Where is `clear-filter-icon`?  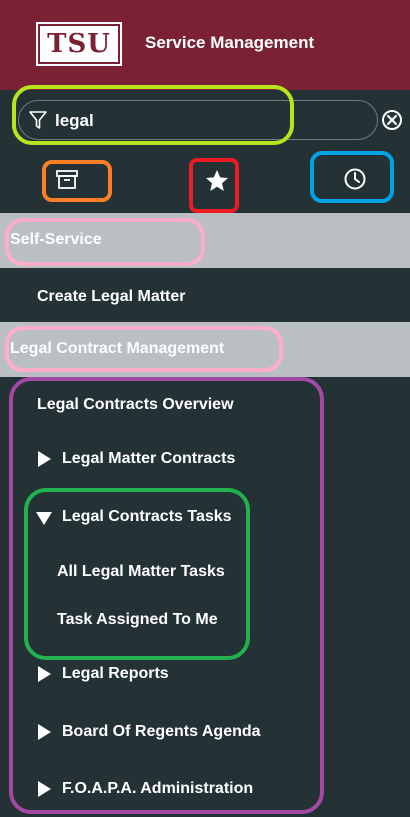
clear-filter-icon is located at coordinates (392, 120).